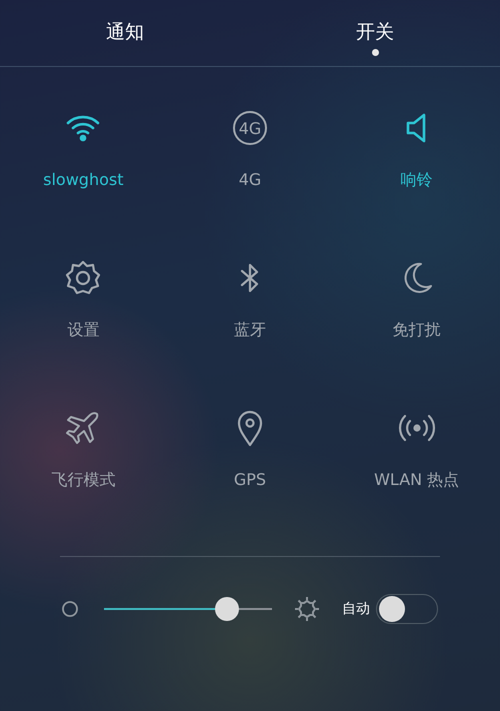 This screenshot has height=711, width=500. I want to click on brightness-icon, so click(307, 609).